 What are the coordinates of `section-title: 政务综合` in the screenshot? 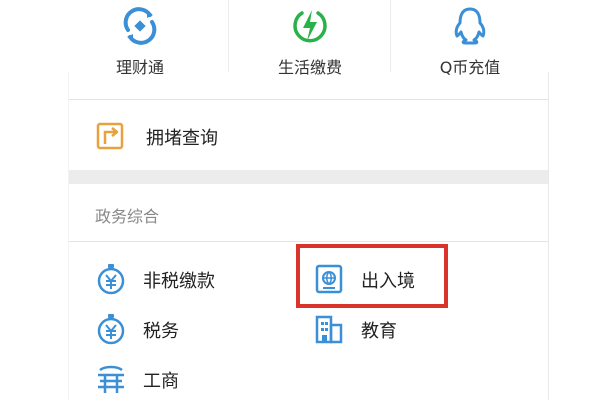 It's located at (127, 216).